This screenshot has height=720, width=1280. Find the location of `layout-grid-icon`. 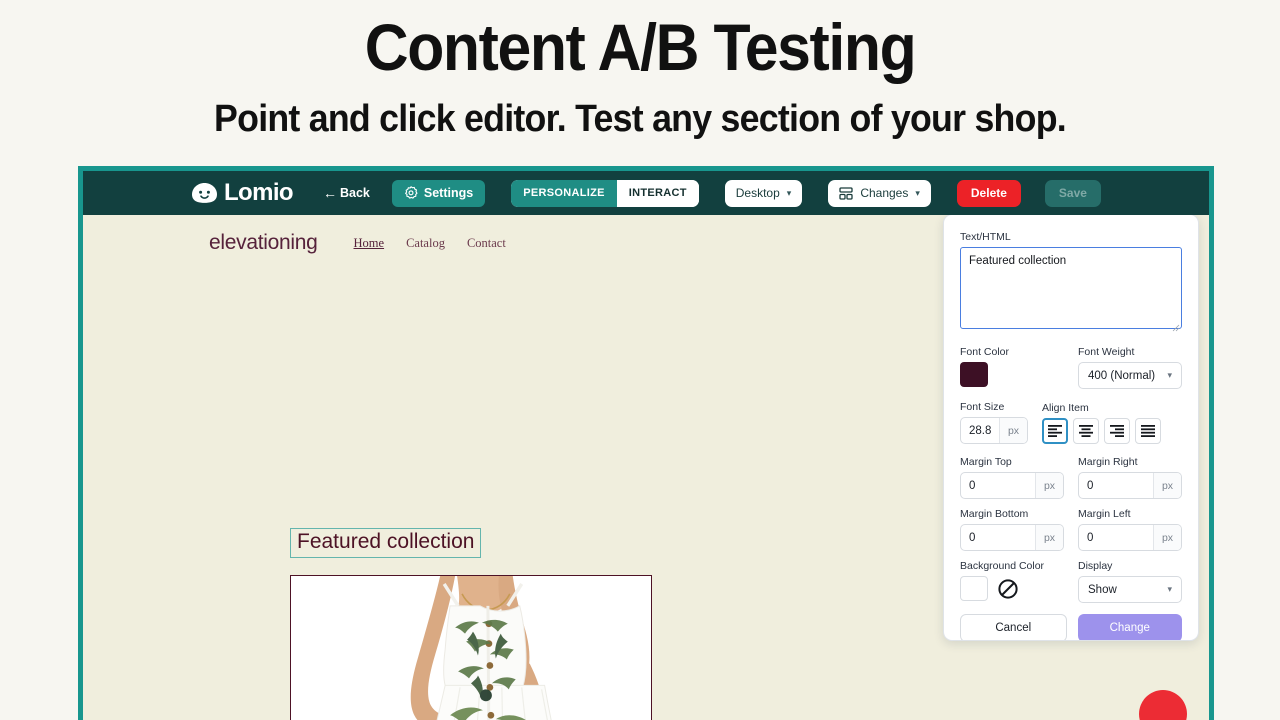

layout-grid-icon is located at coordinates (846, 193).